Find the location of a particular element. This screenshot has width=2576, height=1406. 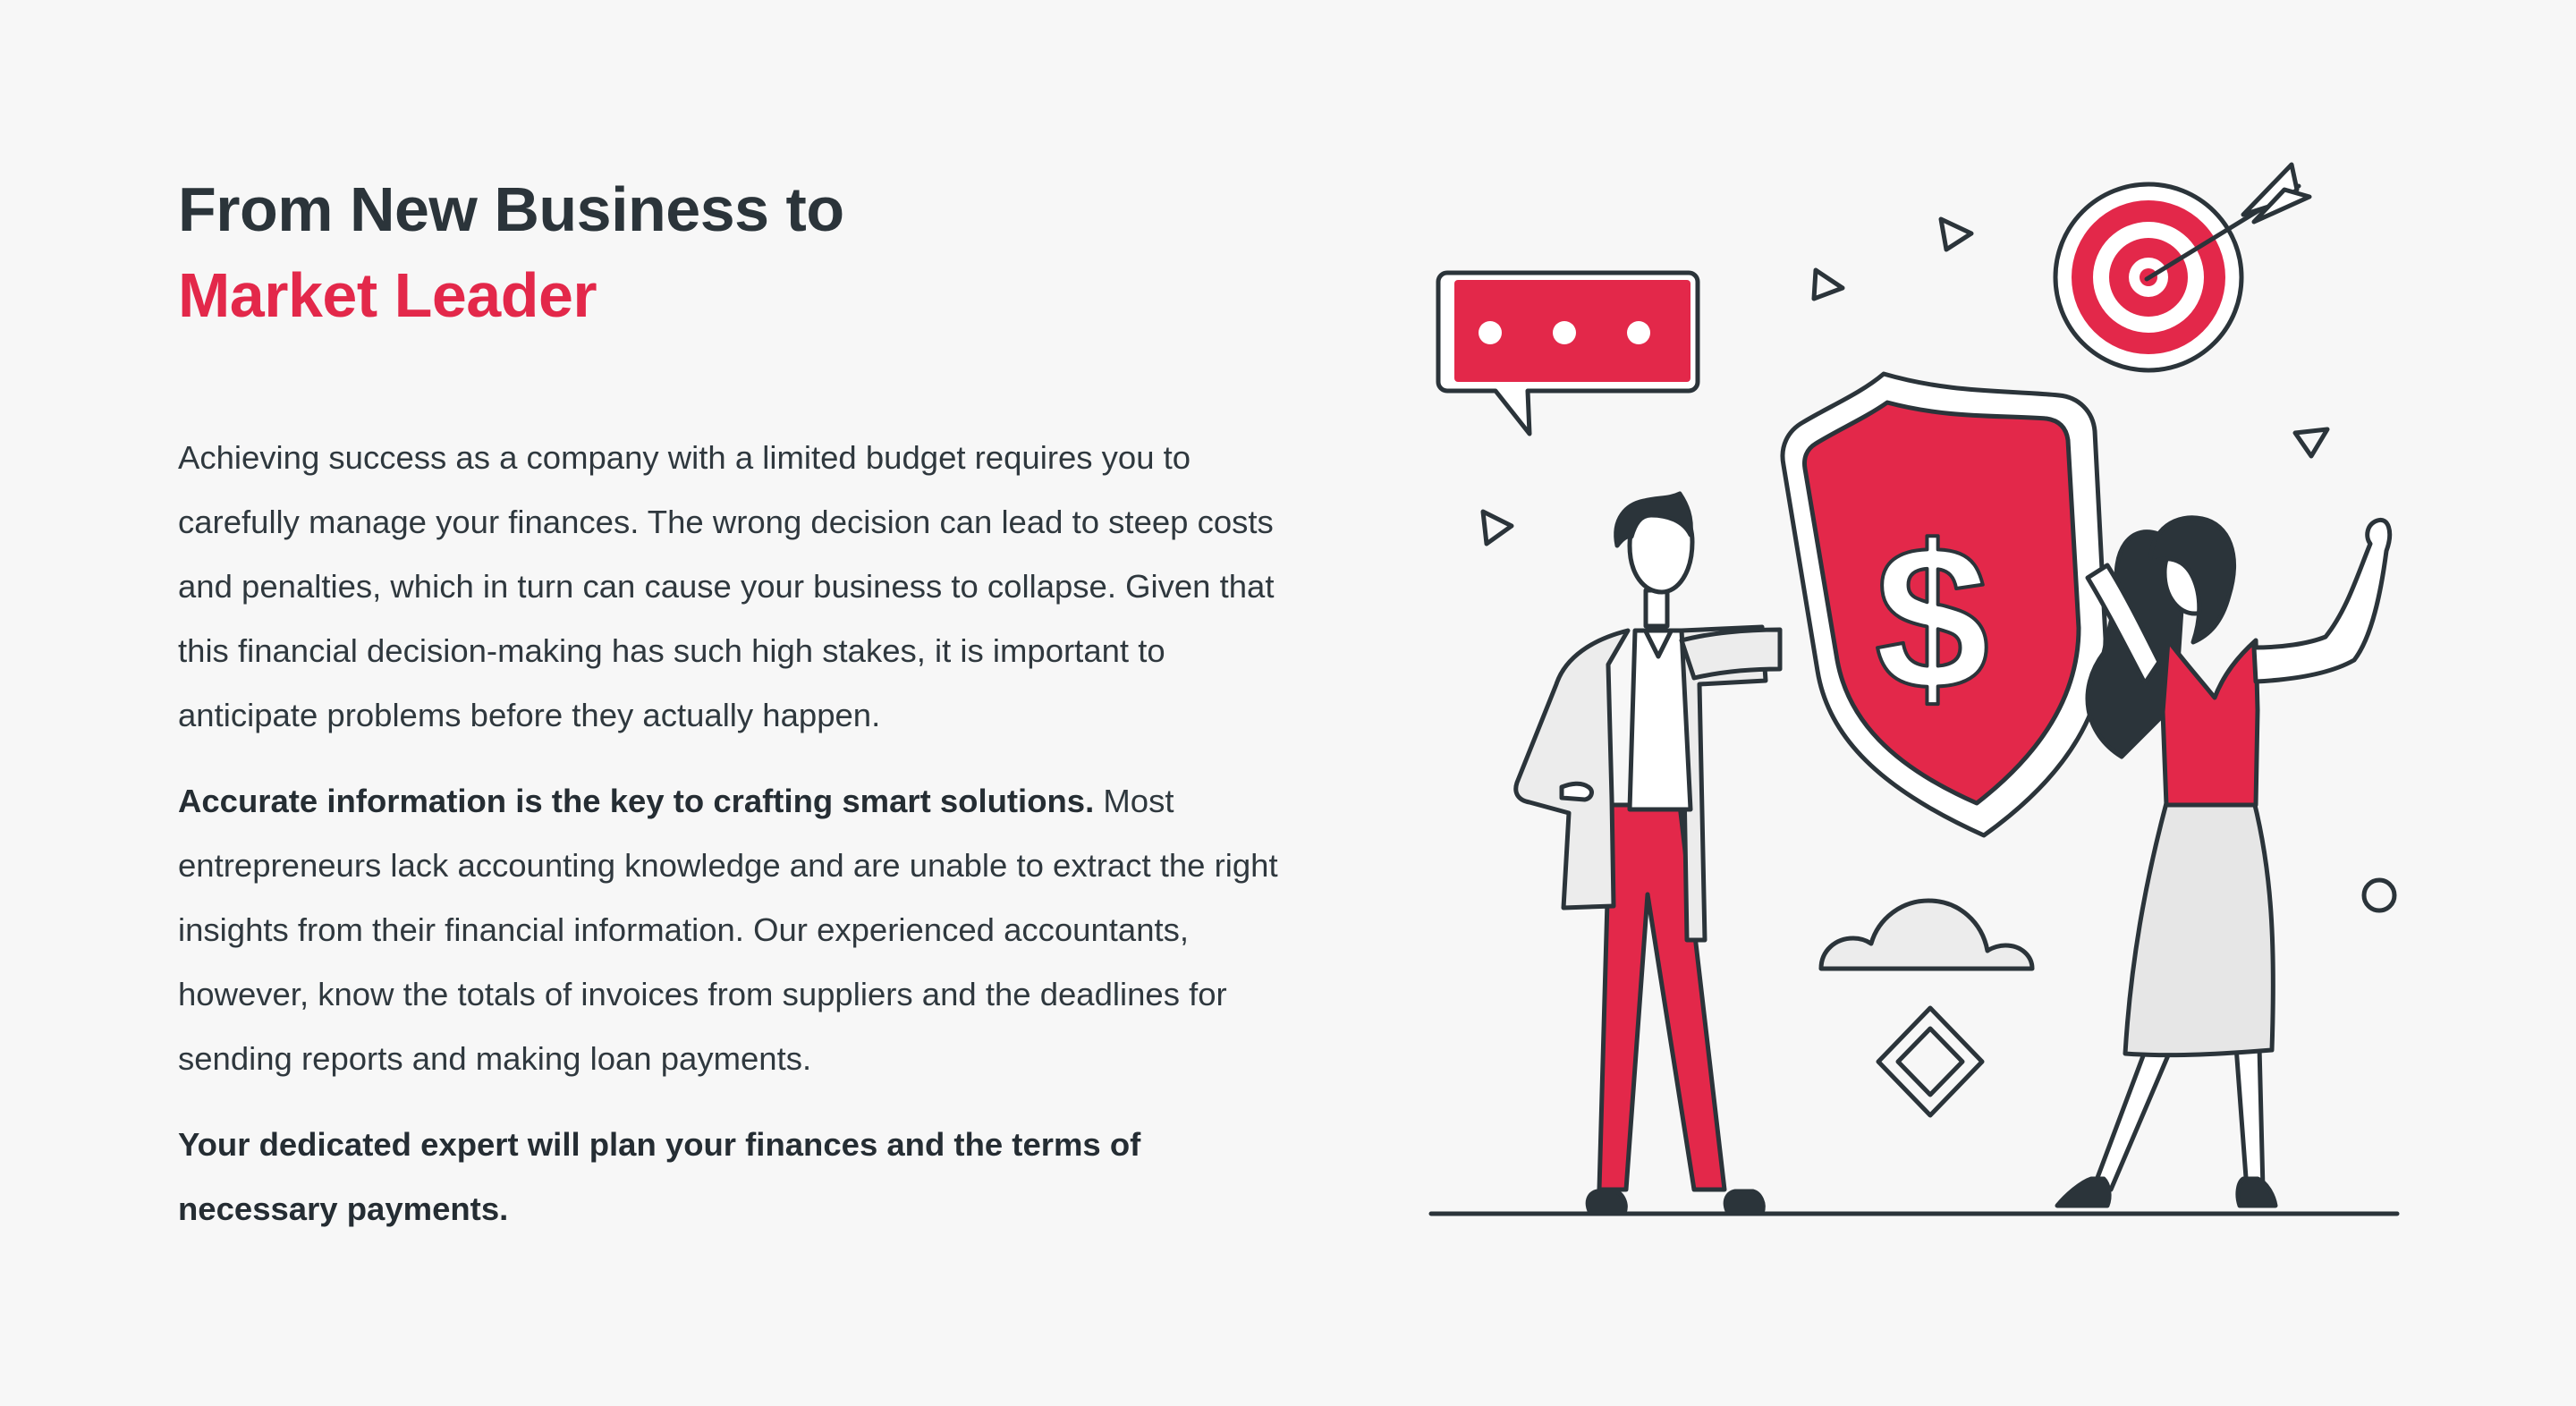

page-title: From New Business to Market Leader is located at coordinates (732, 252).